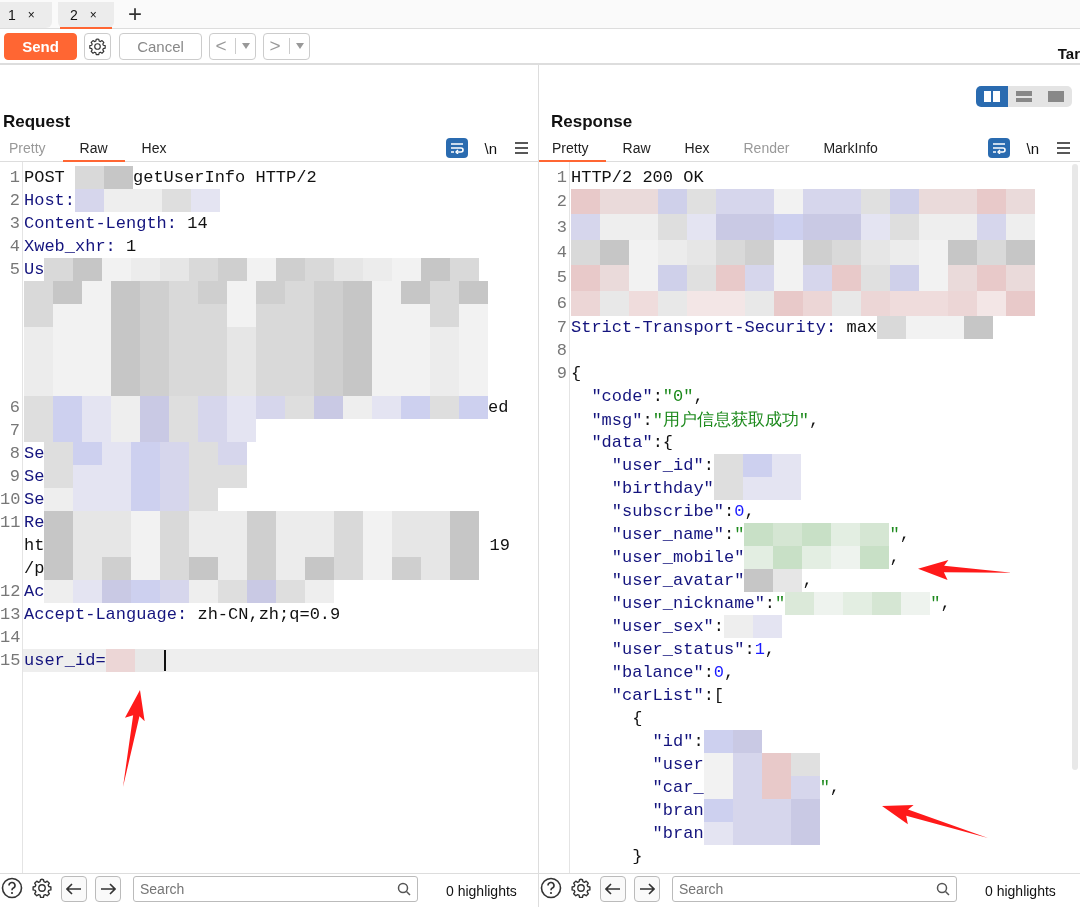 This screenshot has width=1080, height=907. Describe the element at coordinates (11, 614) in the screenshot. I see `line-number: 13` at that location.